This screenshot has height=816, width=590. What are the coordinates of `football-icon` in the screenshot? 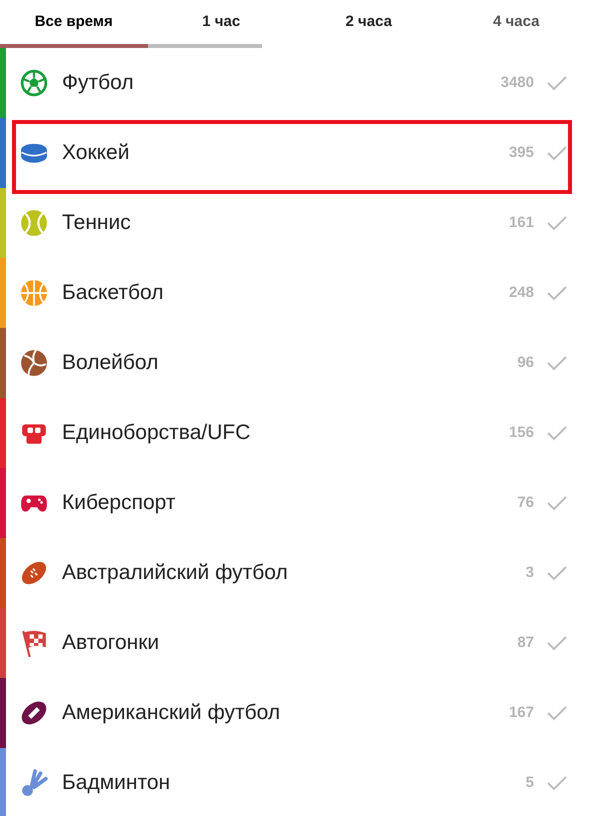 It's located at (34, 713).